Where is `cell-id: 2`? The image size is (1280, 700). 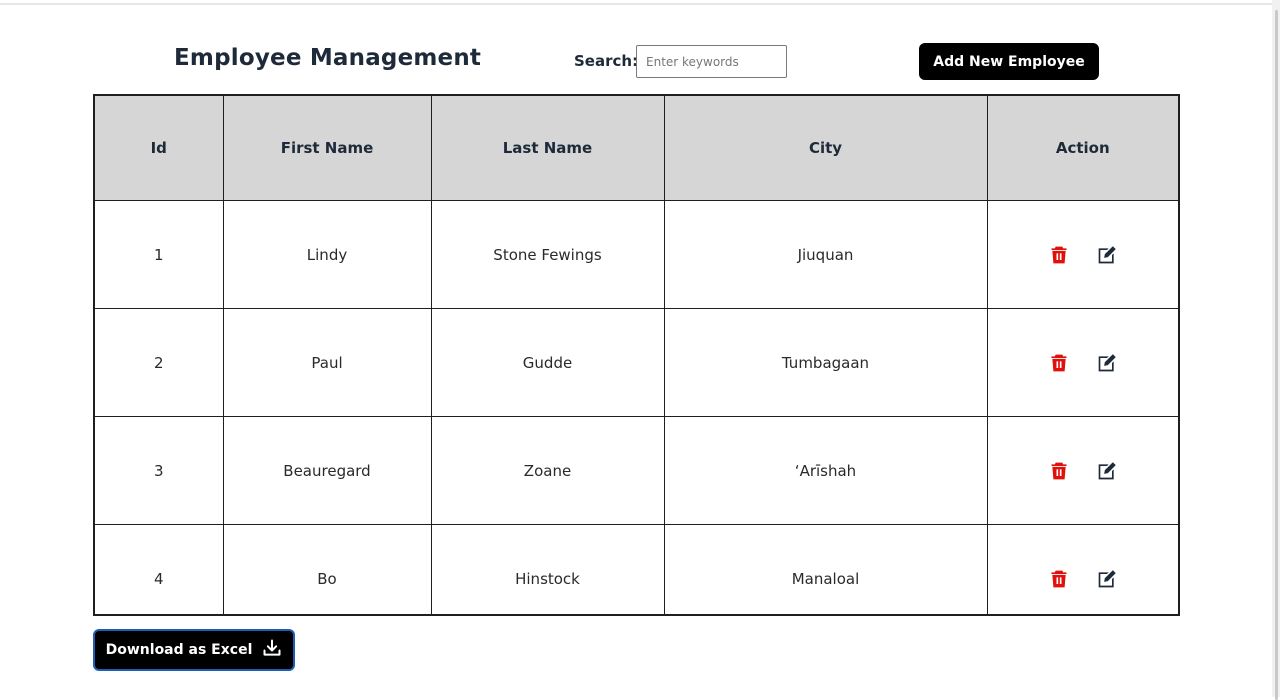 cell-id: 2 is located at coordinates (159, 362).